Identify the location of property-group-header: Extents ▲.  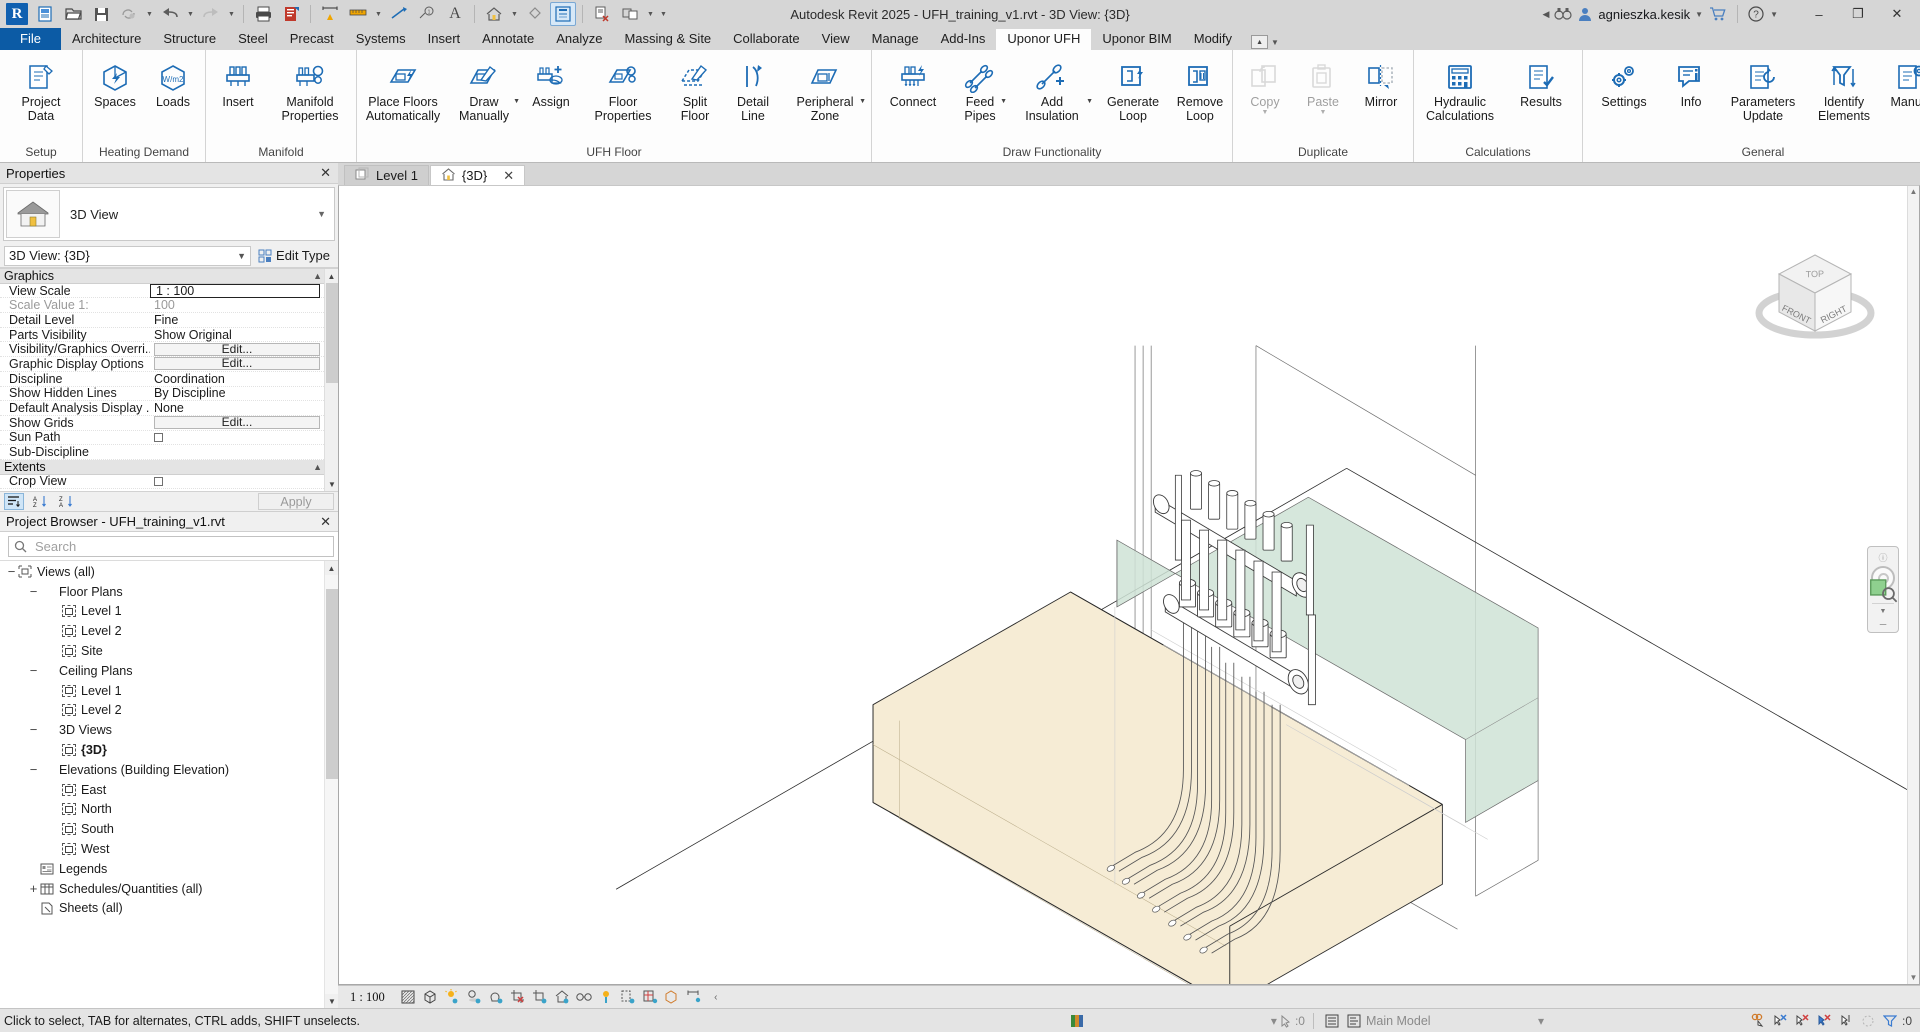
(169, 467).